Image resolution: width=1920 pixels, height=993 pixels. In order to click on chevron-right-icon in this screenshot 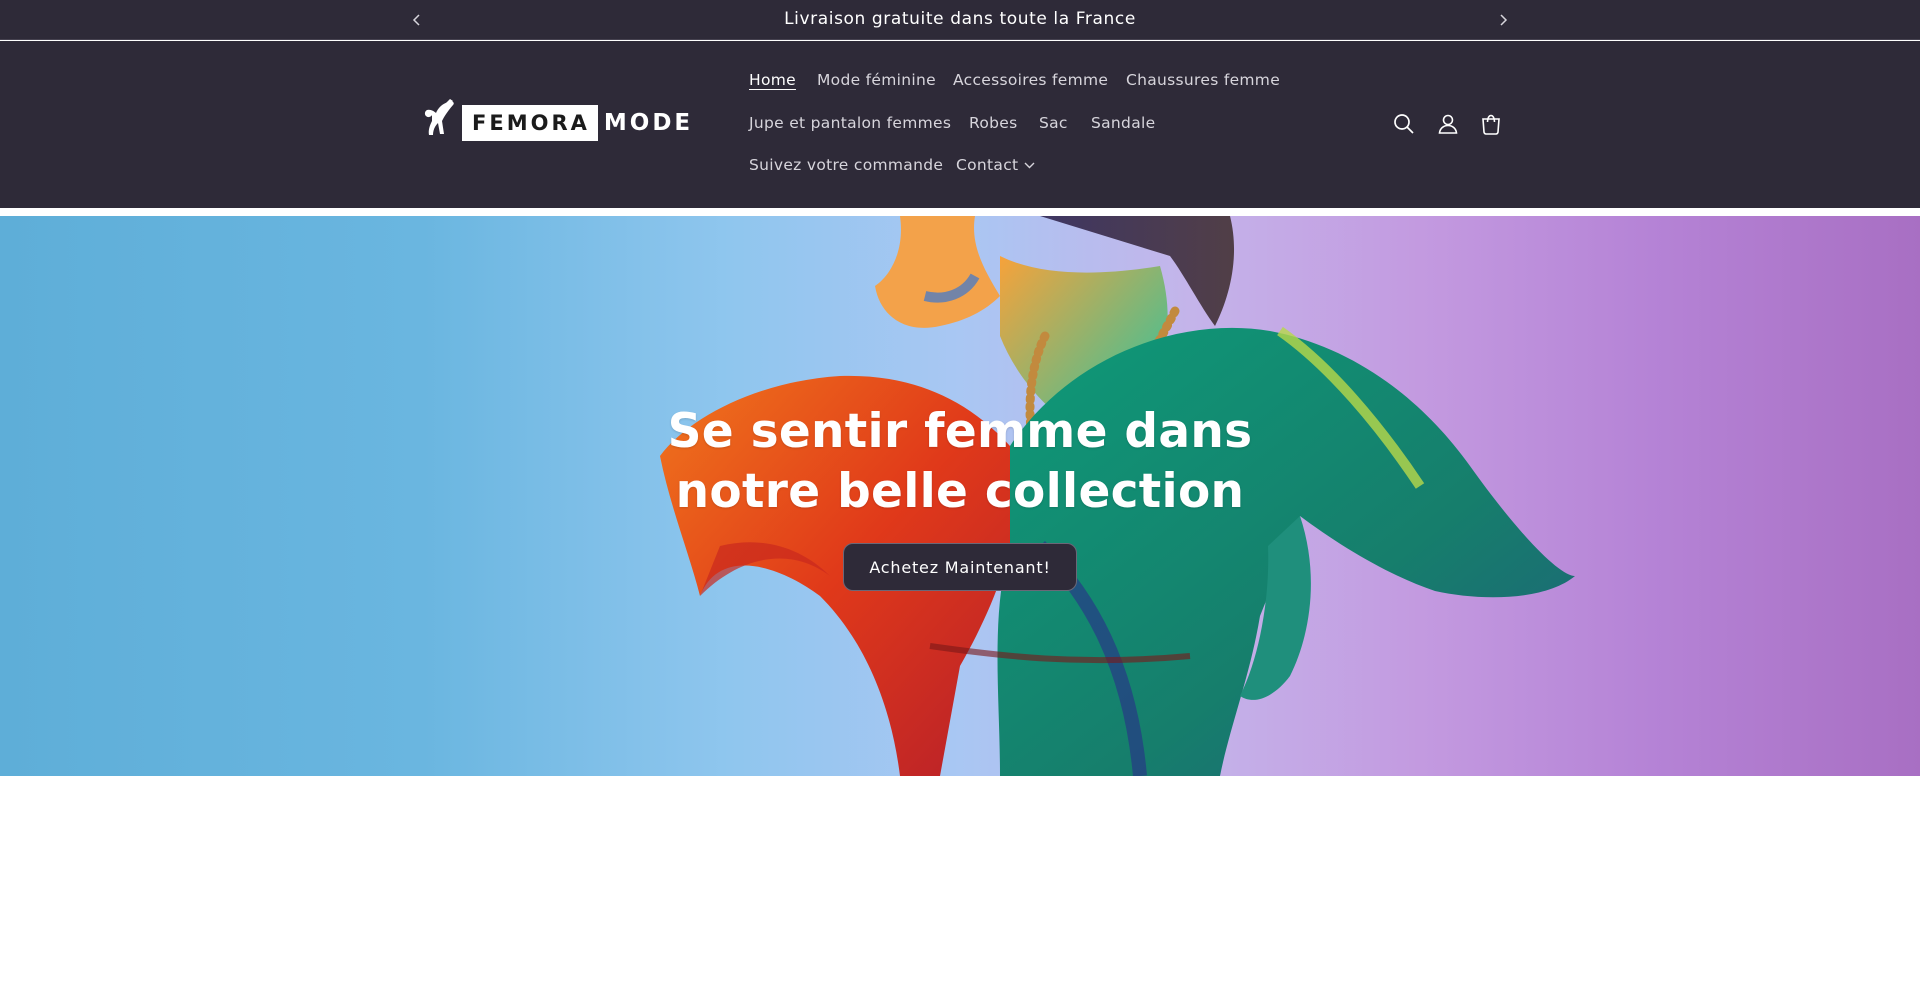, I will do `click(1504, 20)`.